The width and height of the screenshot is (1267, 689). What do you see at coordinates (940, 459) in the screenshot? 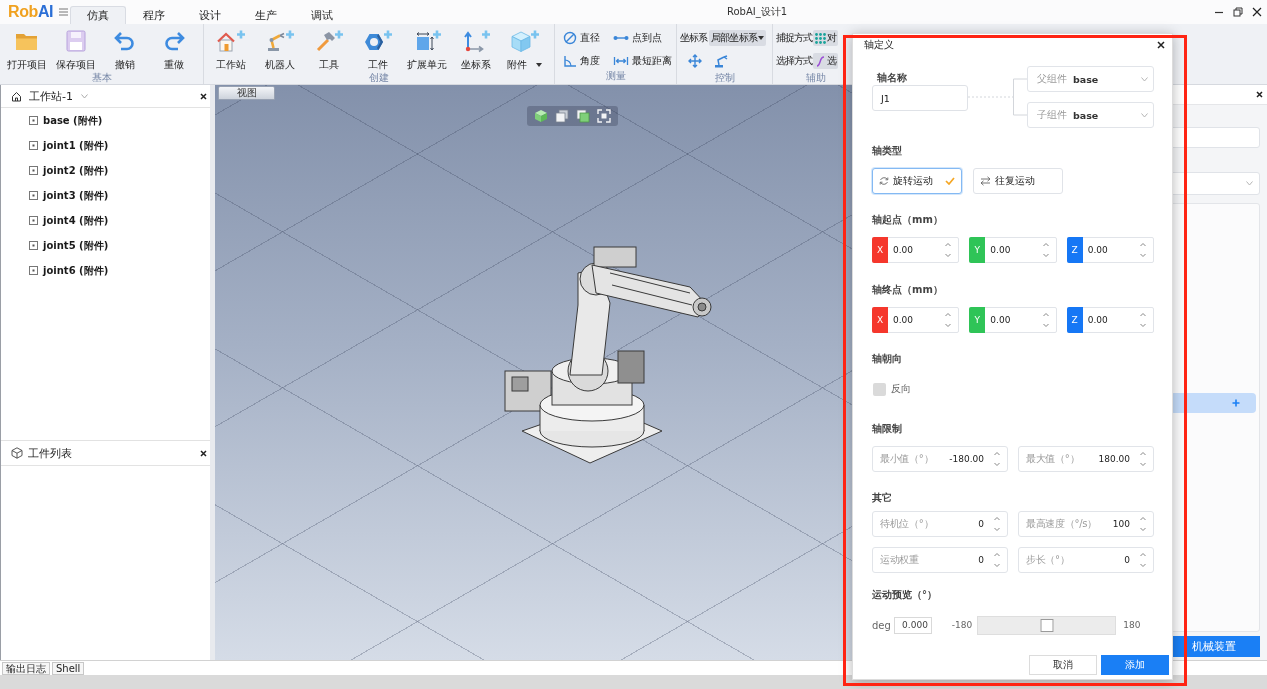
I see `number-field: 最小值（°） -180.00` at bounding box center [940, 459].